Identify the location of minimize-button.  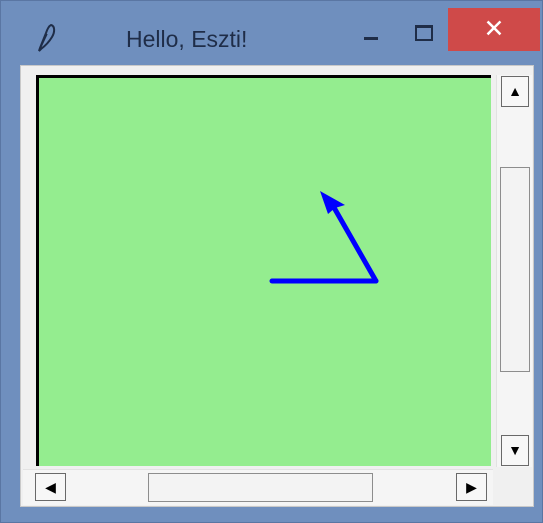
(370, 37).